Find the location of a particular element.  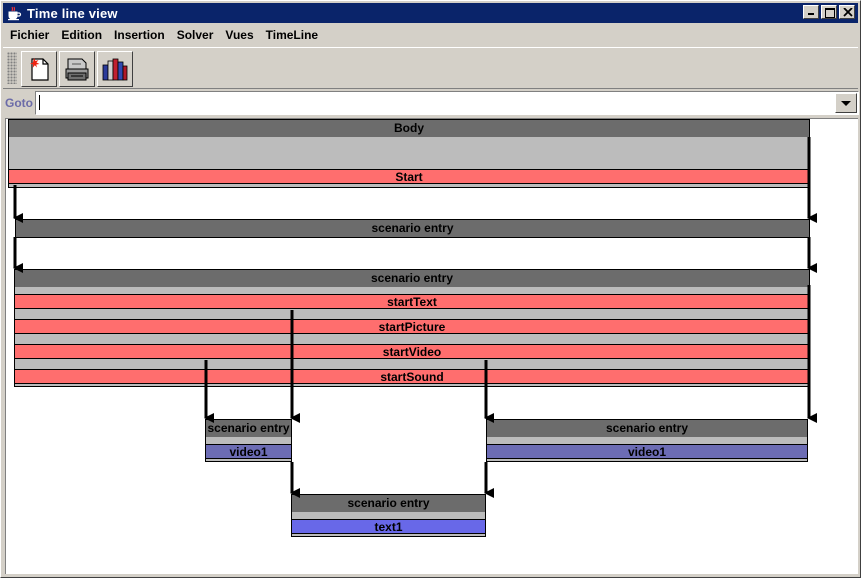

printer-icon is located at coordinates (77, 69).